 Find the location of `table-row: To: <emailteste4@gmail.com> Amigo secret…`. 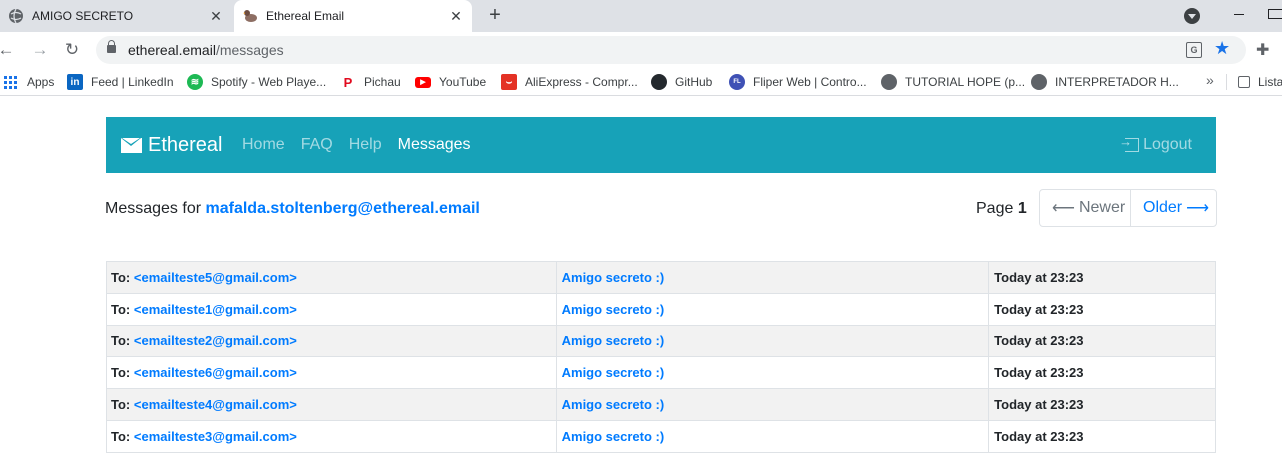

table-row: To: <emailteste4@gmail.com> Amigo secret… is located at coordinates (661, 404).